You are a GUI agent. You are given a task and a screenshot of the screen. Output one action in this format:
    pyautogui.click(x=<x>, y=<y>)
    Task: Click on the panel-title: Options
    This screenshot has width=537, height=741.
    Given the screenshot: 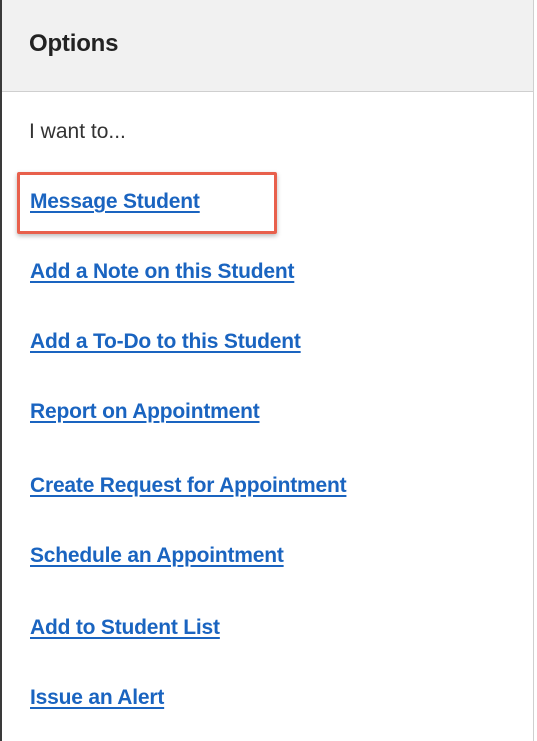 What is the action you would take?
    pyautogui.click(x=74, y=43)
    